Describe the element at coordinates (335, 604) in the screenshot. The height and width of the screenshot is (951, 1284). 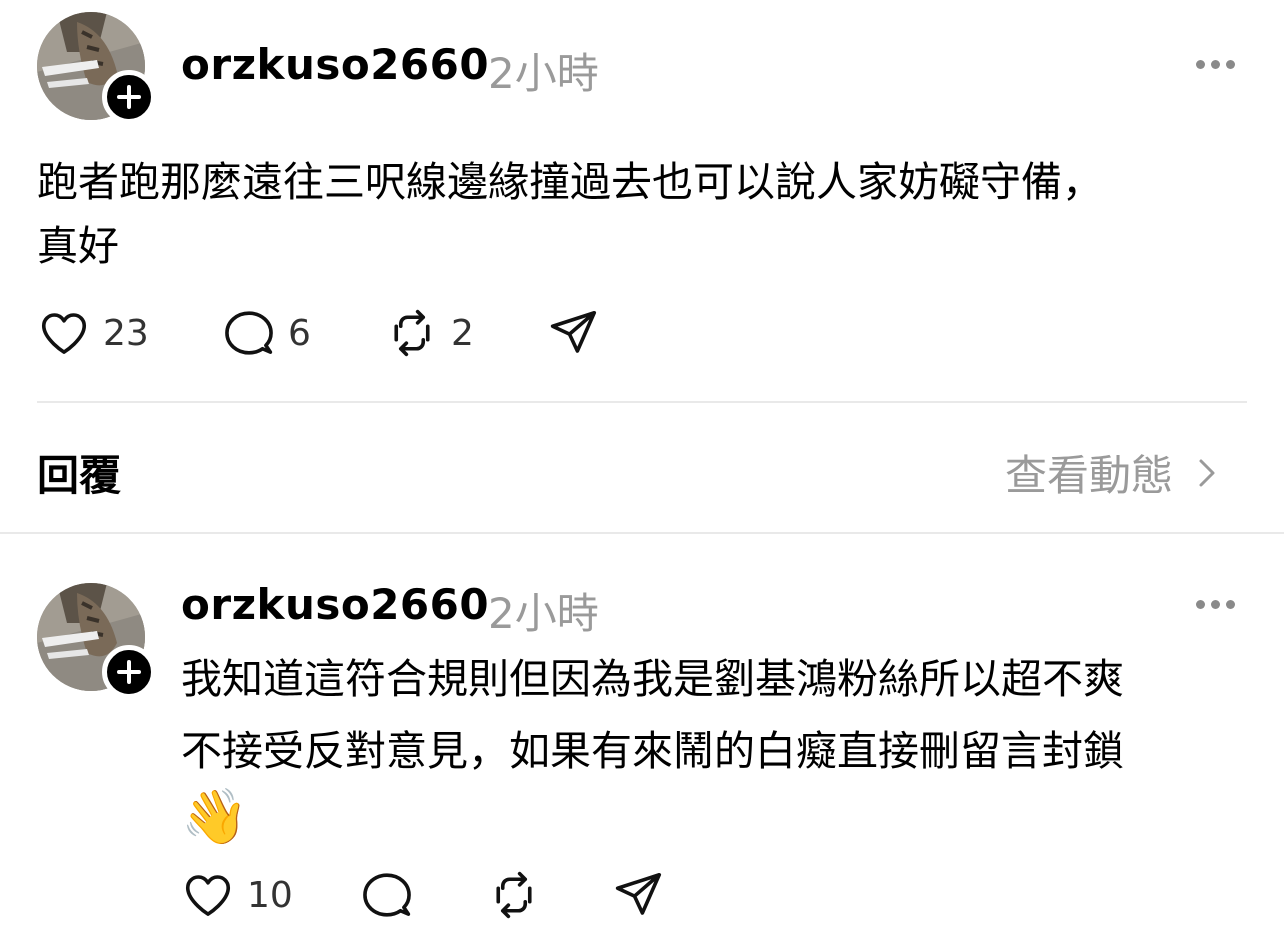
I see `reply-username: orzkuso2660` at that location.